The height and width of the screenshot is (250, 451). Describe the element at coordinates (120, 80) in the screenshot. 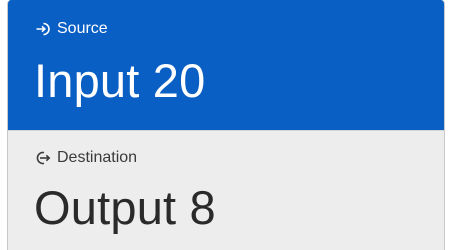

I see `source-value: Input 20` at that location.